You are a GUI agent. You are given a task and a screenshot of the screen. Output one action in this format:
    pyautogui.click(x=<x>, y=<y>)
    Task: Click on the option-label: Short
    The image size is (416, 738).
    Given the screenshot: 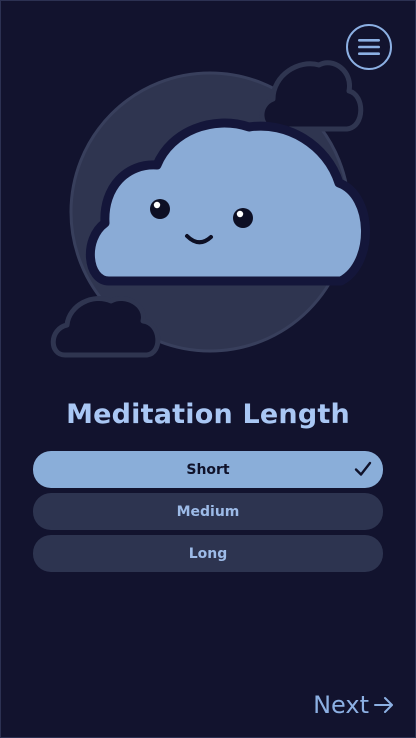 What is the action you would take?
    pyautogui.click(x=208, y=469)
    